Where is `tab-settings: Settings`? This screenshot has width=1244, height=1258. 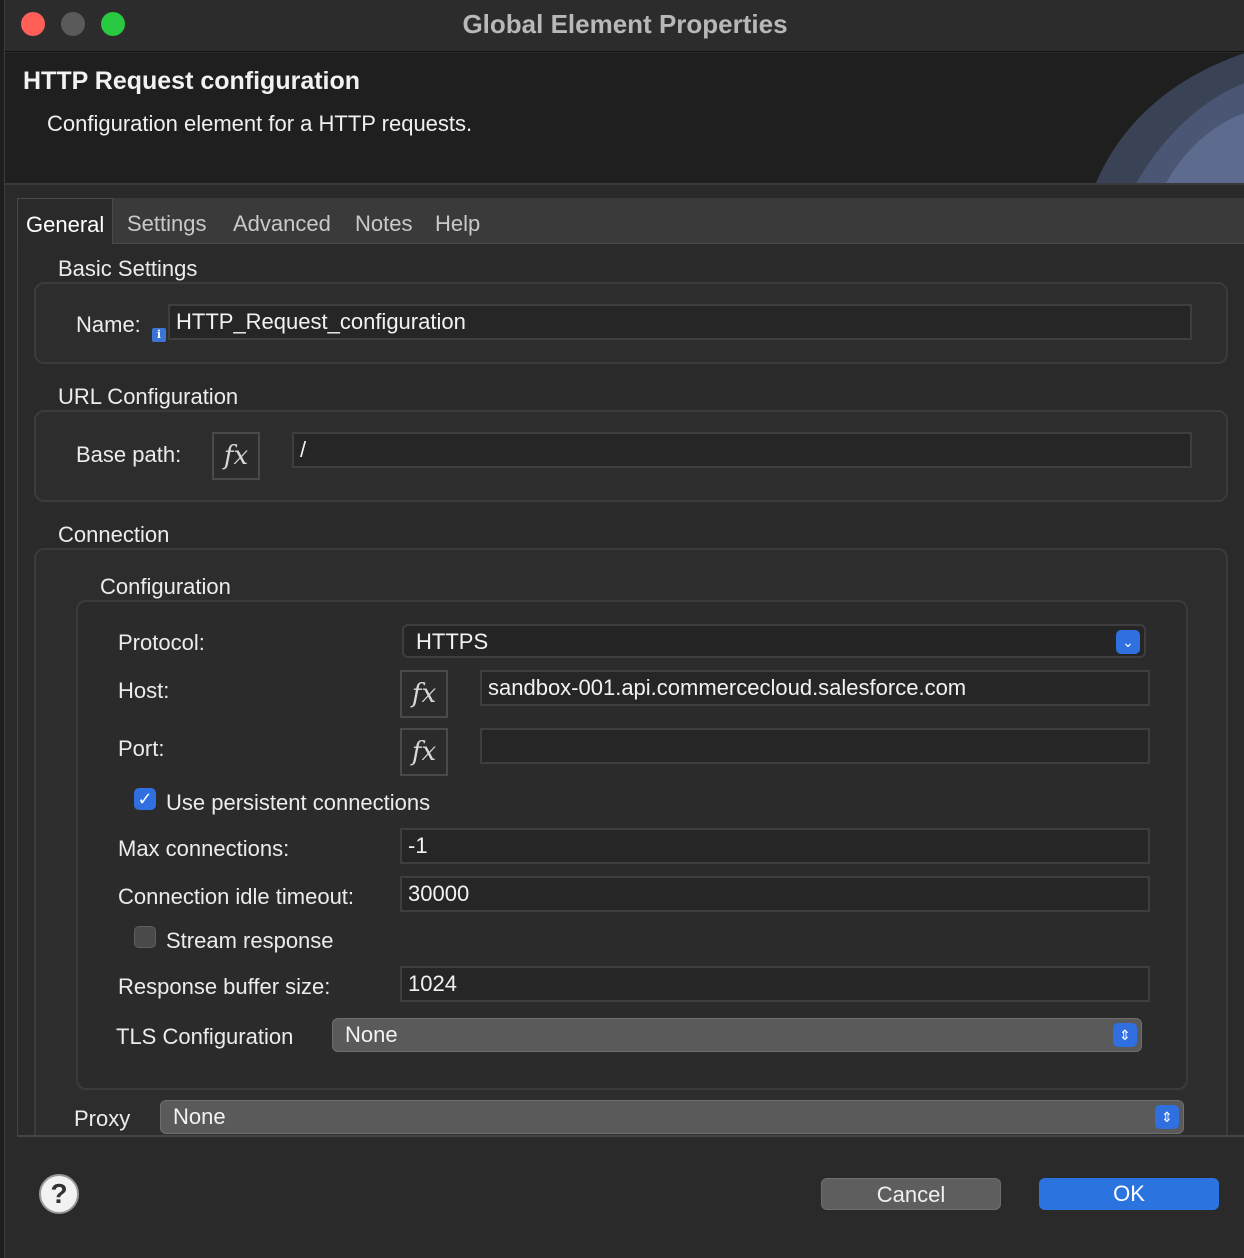 tab-settings: Settings is located at coordinates (167, 221).